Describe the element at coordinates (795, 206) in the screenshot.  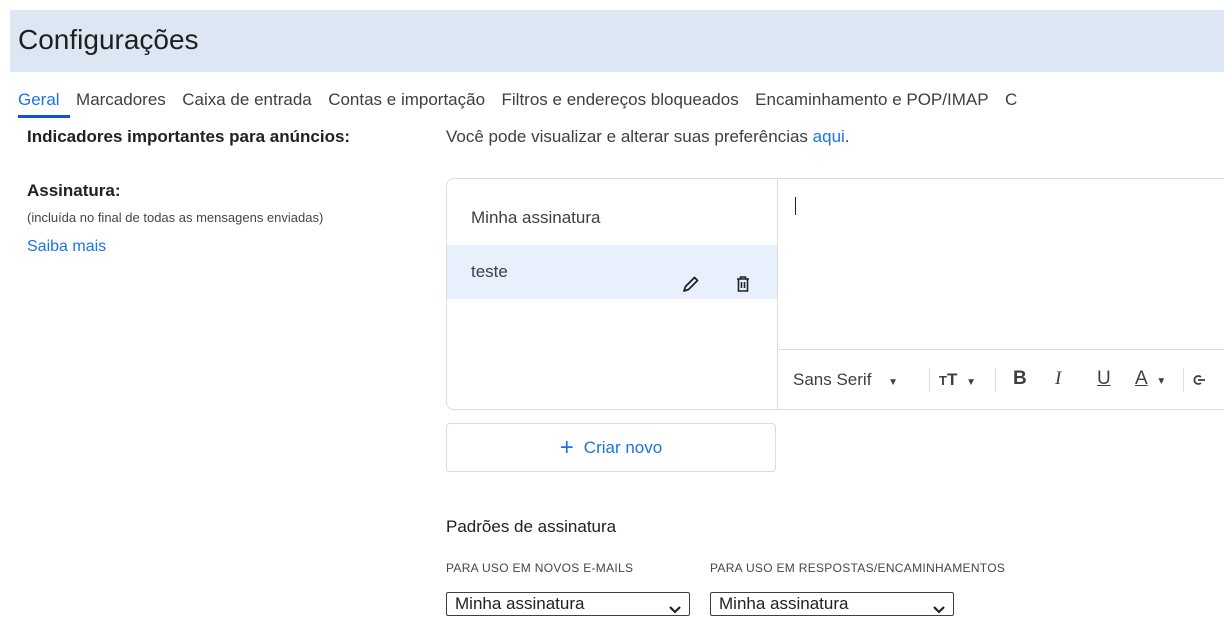
I see `text-caret` at that location.